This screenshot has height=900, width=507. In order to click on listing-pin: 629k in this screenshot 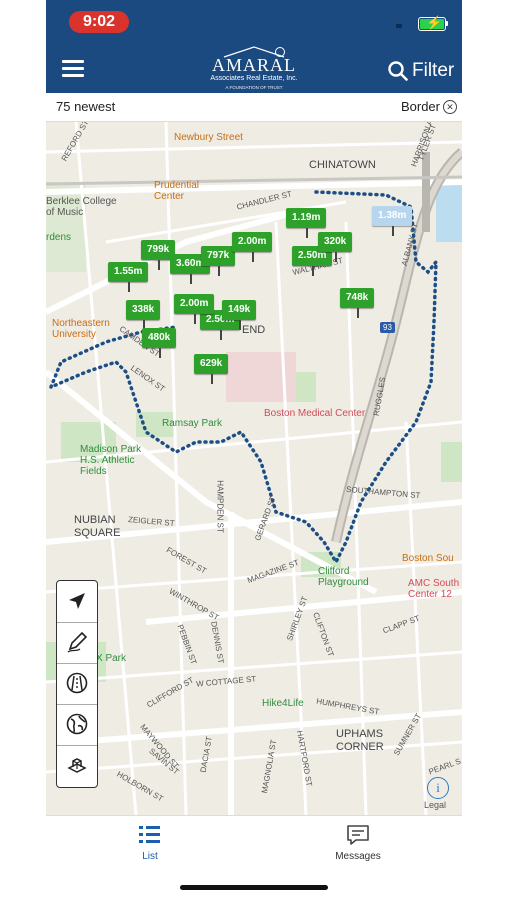, I will do `click(211, 369)`.